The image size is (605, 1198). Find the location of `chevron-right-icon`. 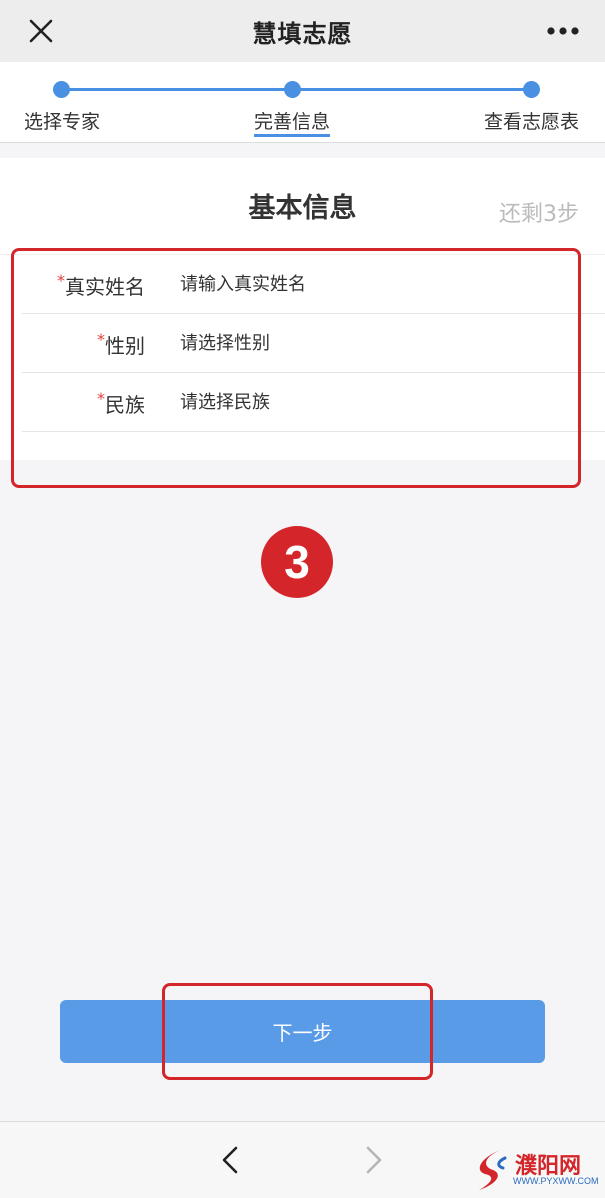

chevron-right-icon is located at coordinates (374, 1160).